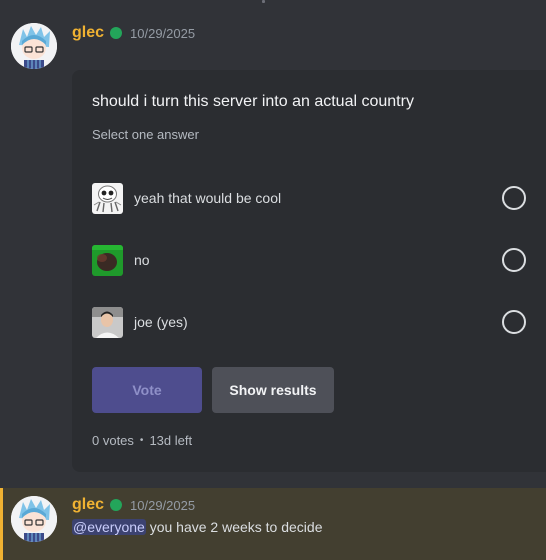 The height and width of the screenshot is (560, 546). I want to click on answer-label: yeah that would be cool, so click(208, 198).